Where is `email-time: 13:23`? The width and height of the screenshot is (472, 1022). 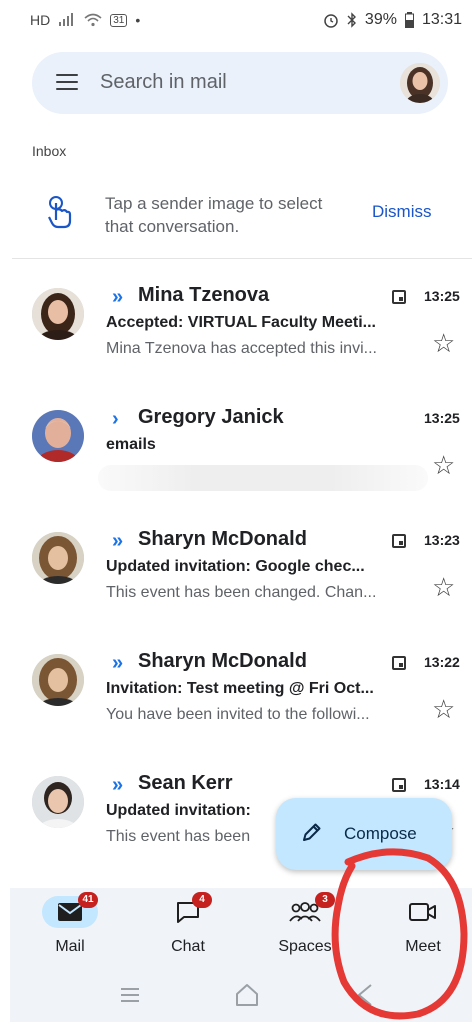
email-time: 13:23 is located at coordinates (442, 540).